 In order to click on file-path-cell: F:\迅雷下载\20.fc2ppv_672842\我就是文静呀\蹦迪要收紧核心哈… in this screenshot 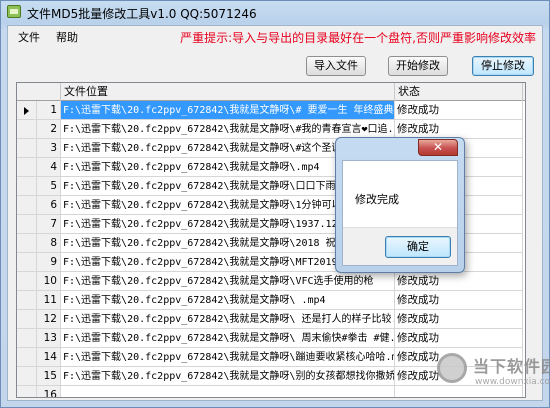, I will do `click(228, 357)`.